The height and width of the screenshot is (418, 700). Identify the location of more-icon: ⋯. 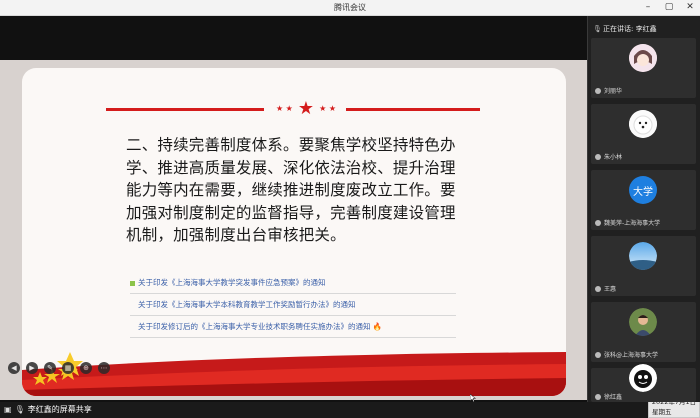
(104, 368).